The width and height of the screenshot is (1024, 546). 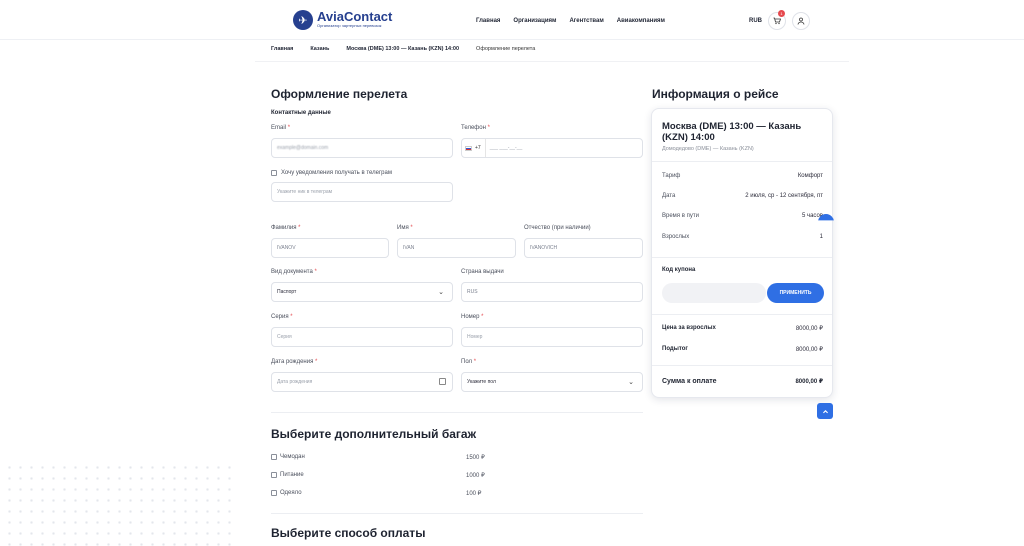 I want to click on gender-label: Пол *, so click(x=469, y=362).